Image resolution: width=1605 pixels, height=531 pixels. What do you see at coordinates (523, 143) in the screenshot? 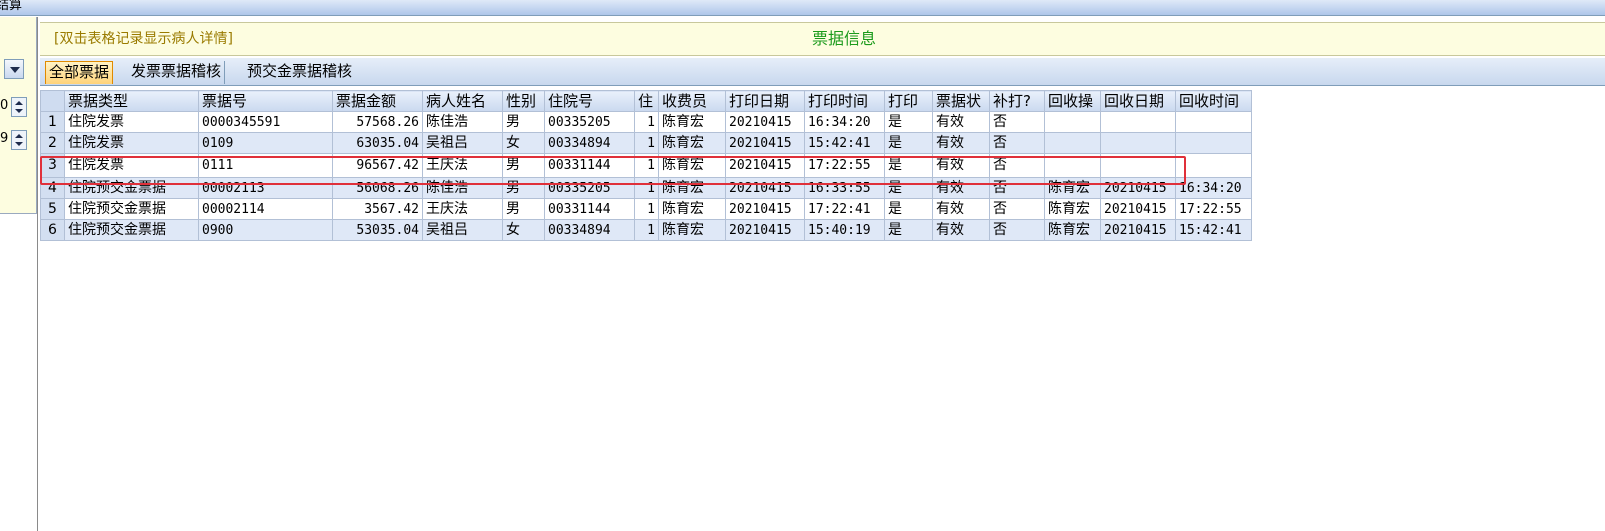
I see `table-cell: 女` at bounding box center [523, 143].